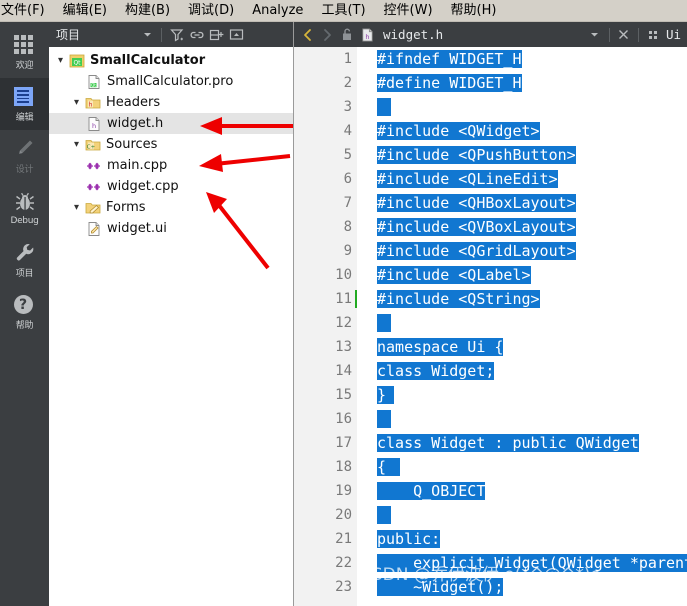  I want to click on tree-item-widget-cpp: widget.cpp, so click(171, 186).